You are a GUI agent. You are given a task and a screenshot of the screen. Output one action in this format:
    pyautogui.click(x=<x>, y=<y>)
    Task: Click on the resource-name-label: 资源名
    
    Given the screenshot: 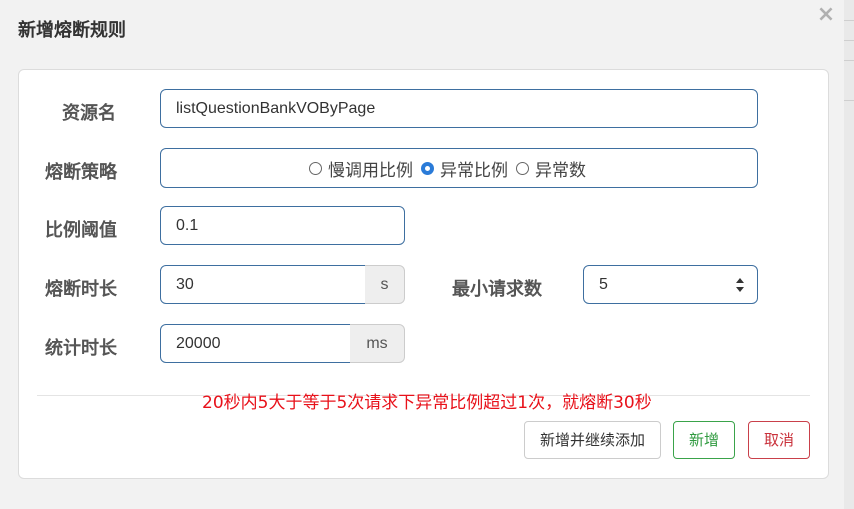 What is the action you would take?
    pyautogui.click(x=89, y=113)
    